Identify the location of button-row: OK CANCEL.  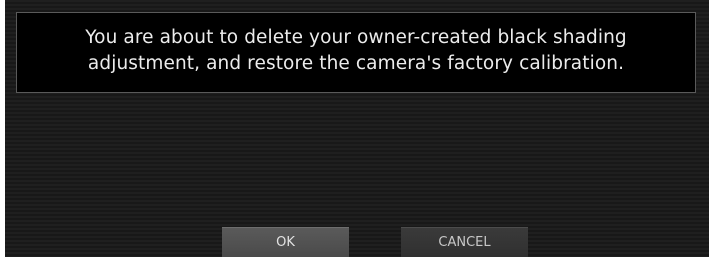
(357, 242).